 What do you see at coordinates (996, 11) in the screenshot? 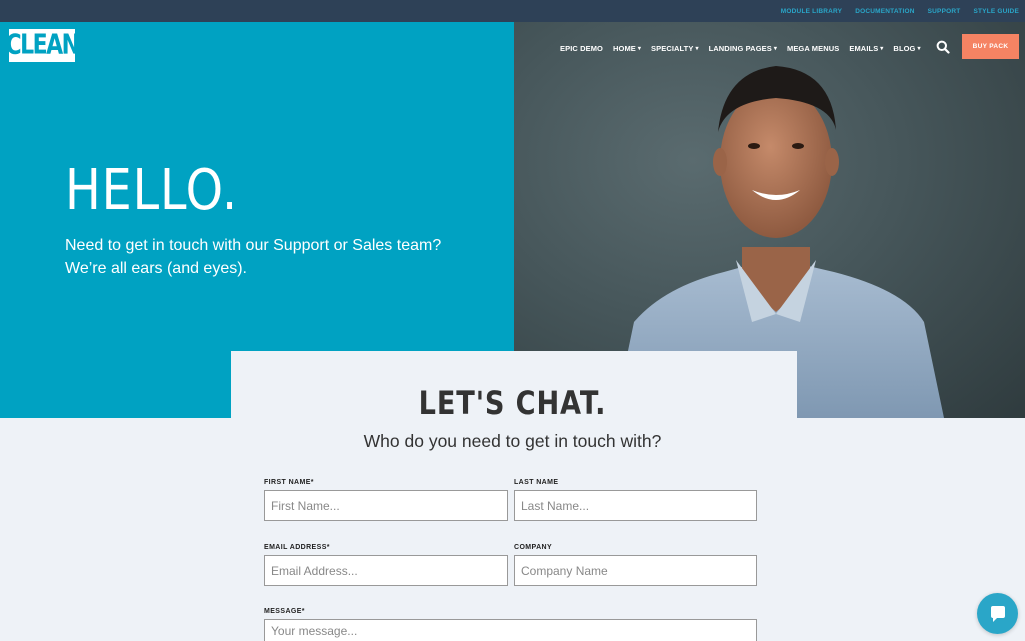
I see `style-guide-link: STYLE GUIDE` at bounding box center [996, 11].